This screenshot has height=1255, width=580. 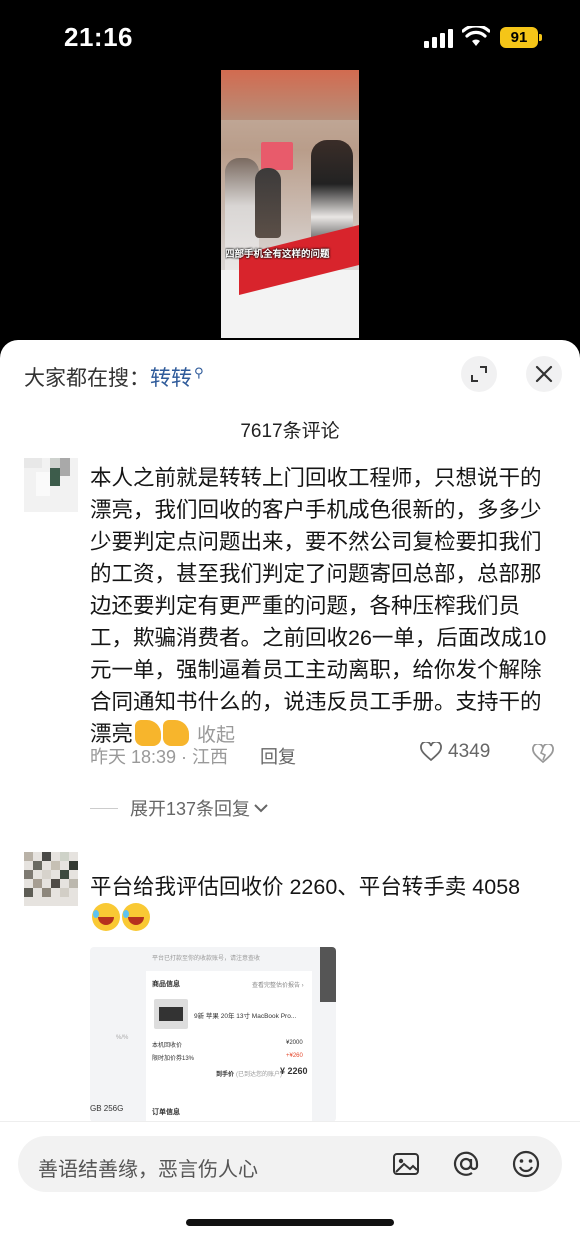 I want to click on reply-button: 回复, so click(x=278, y=756).